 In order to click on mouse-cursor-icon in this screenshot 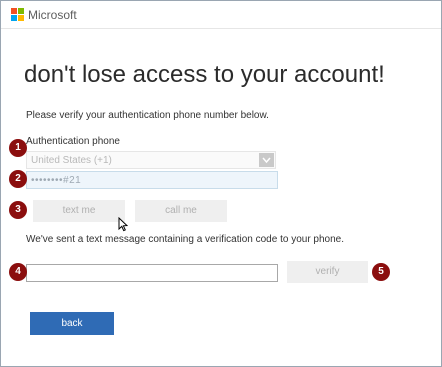, I will do `click(123, 224)`.